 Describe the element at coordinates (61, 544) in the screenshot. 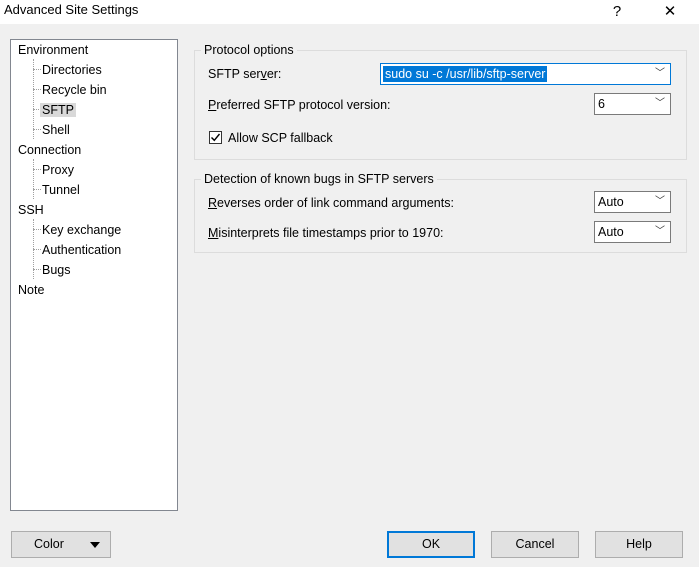

I see `color-button: Color` at that location.